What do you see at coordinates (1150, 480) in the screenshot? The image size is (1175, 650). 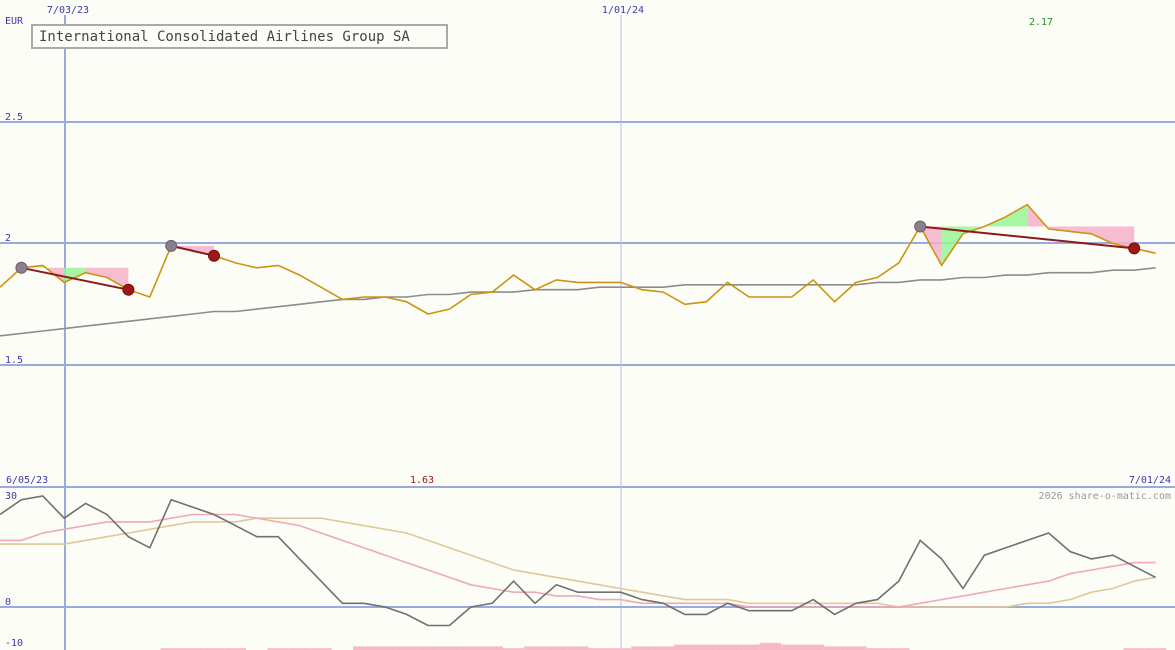 I see `end-date-label: 7/01/24` at bounding box center [1150, 480].